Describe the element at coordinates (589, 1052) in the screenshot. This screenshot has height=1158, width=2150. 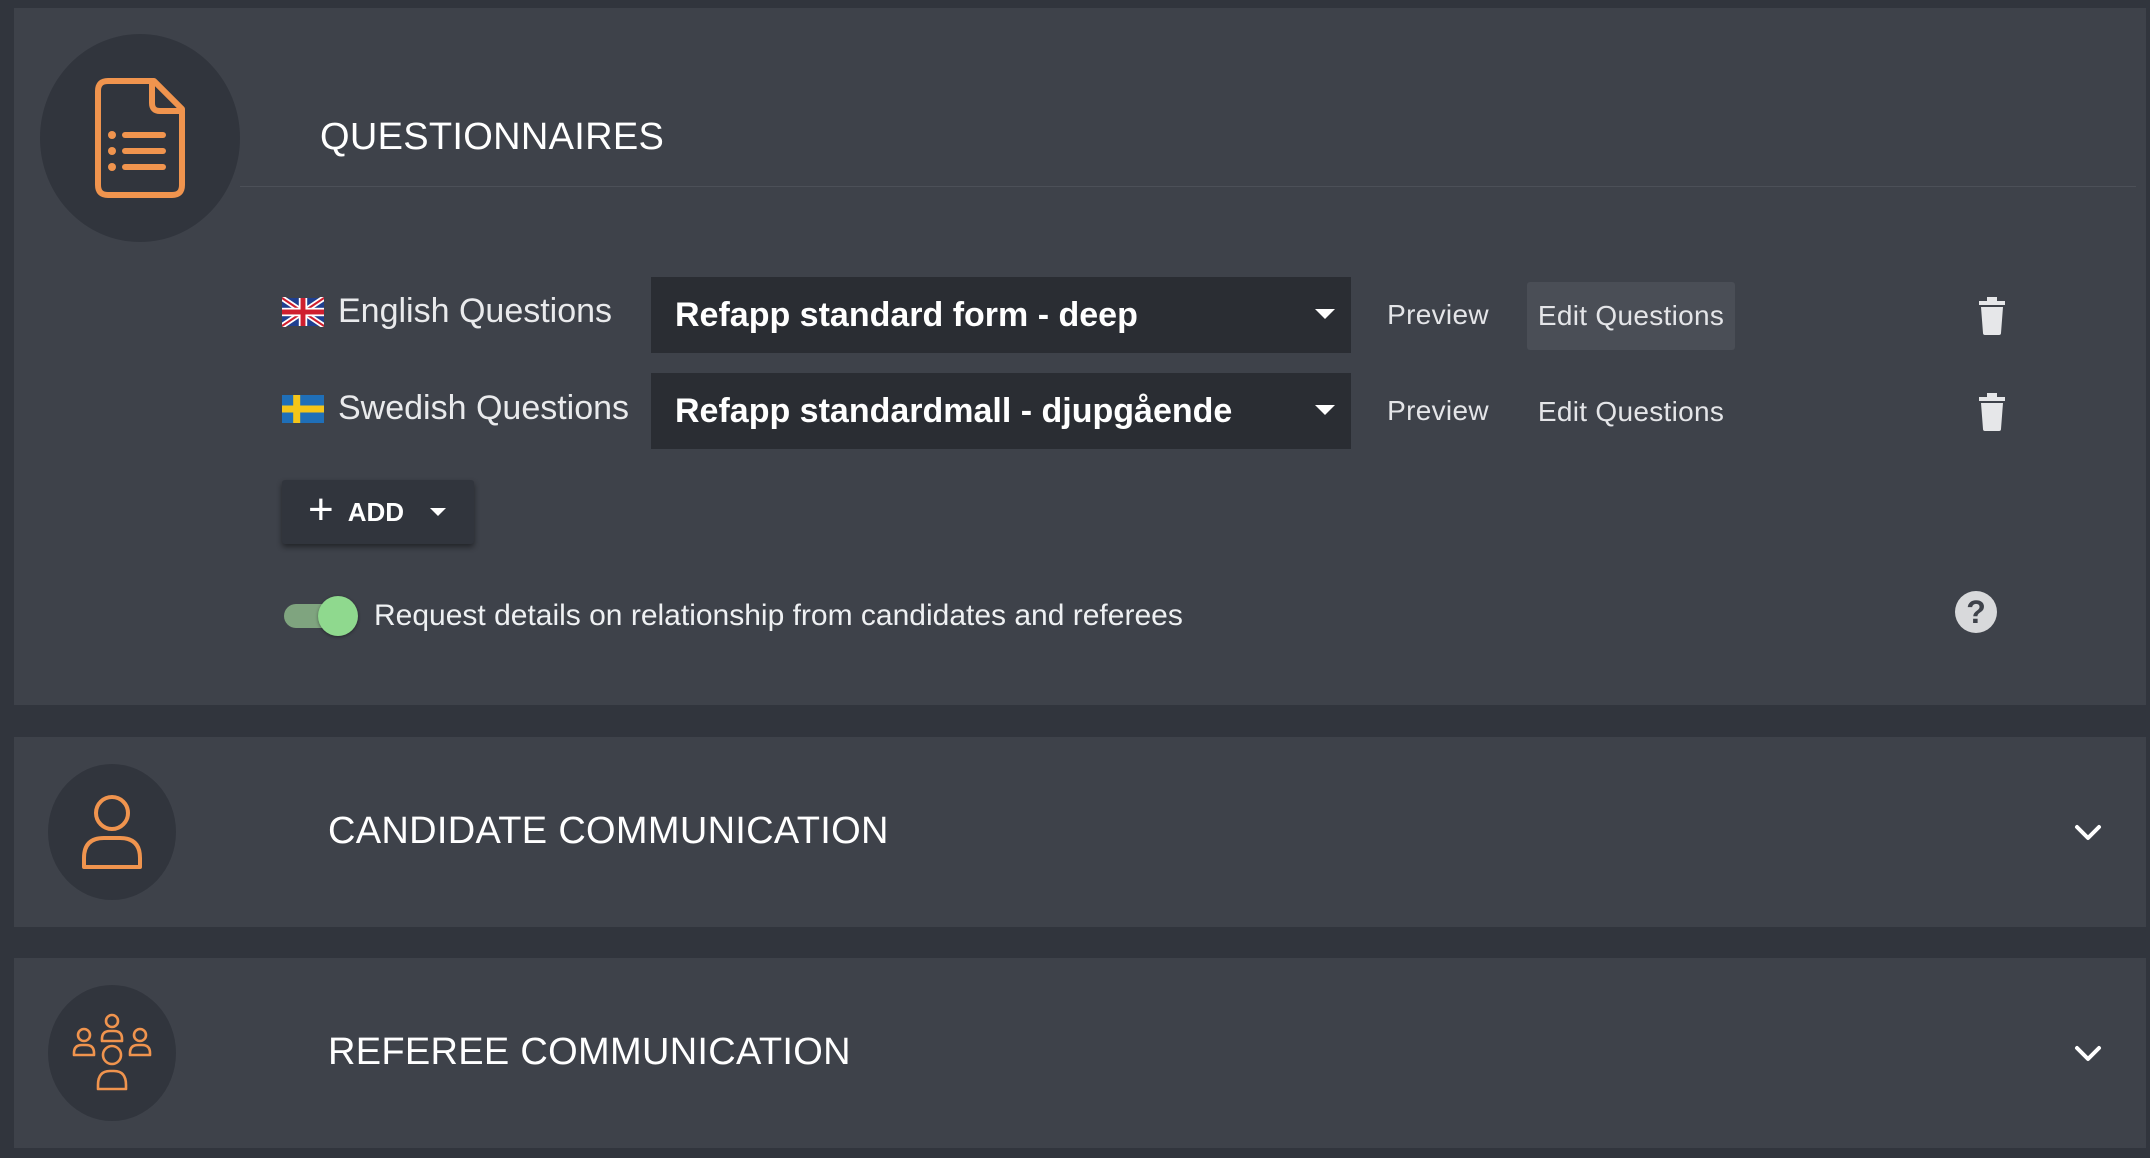
I see `referee-communication-title: REFEREE COMMUNICATION` at that location.